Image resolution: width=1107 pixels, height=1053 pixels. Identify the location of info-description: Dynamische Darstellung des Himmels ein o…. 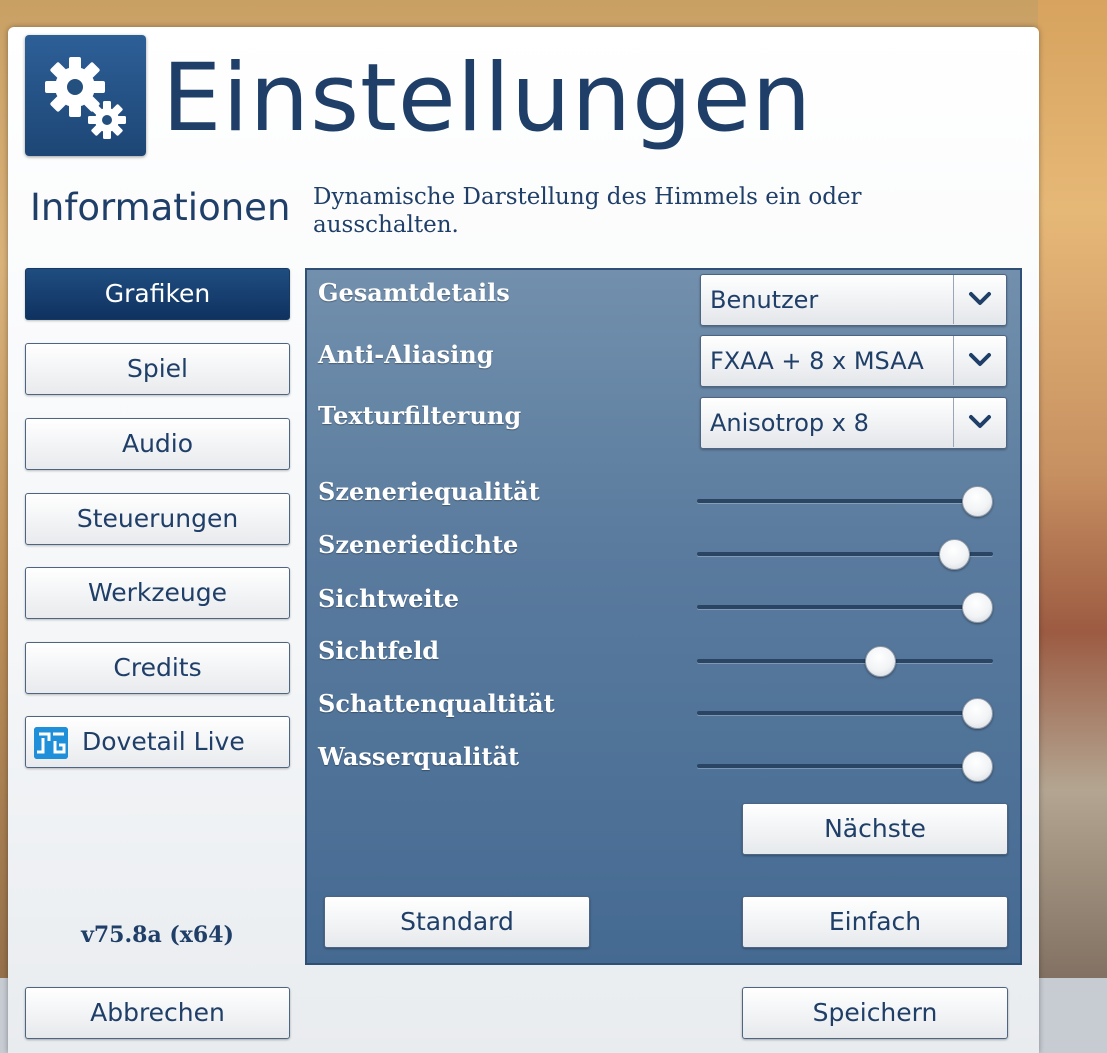
(587, 211).